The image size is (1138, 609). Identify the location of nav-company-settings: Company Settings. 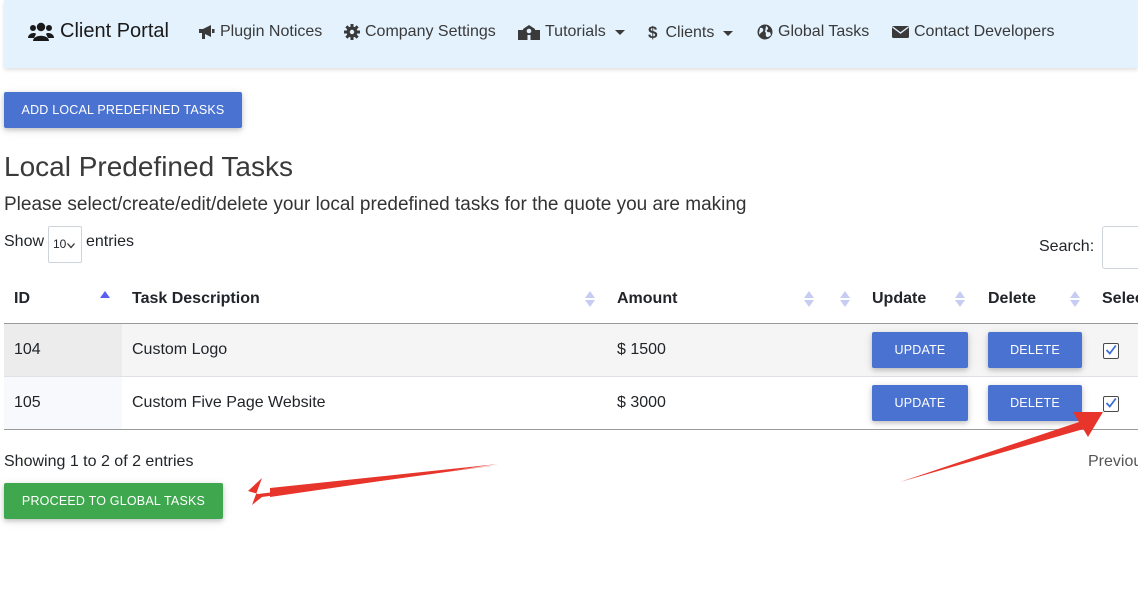
(420, 32).